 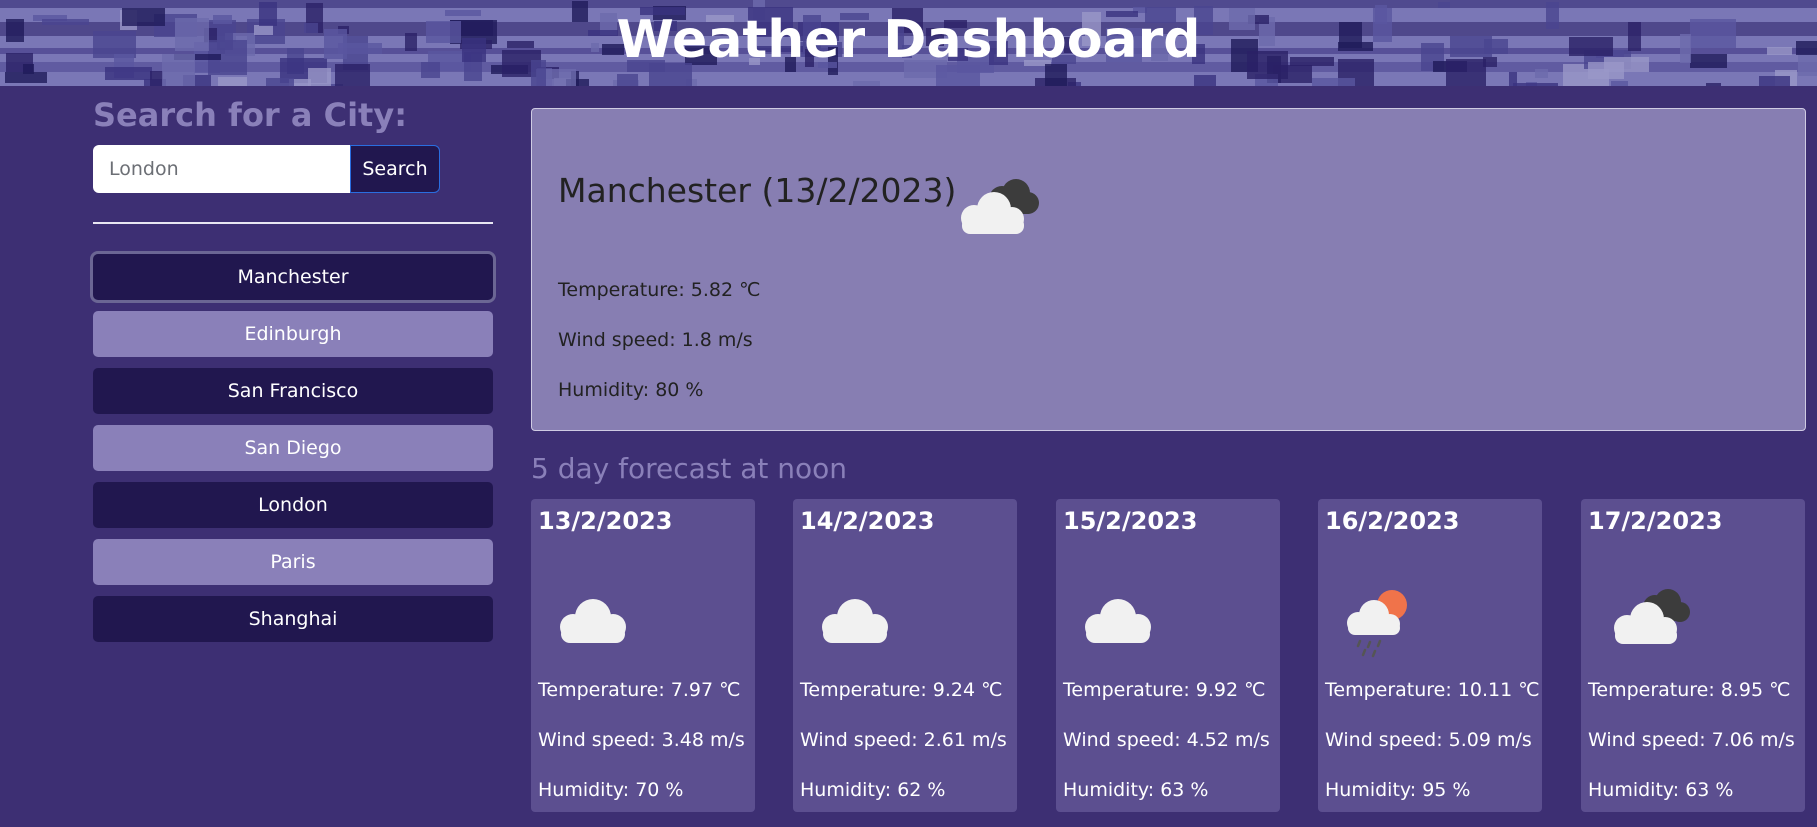 I want to click on city-button: London, so click(x=293, y=505).